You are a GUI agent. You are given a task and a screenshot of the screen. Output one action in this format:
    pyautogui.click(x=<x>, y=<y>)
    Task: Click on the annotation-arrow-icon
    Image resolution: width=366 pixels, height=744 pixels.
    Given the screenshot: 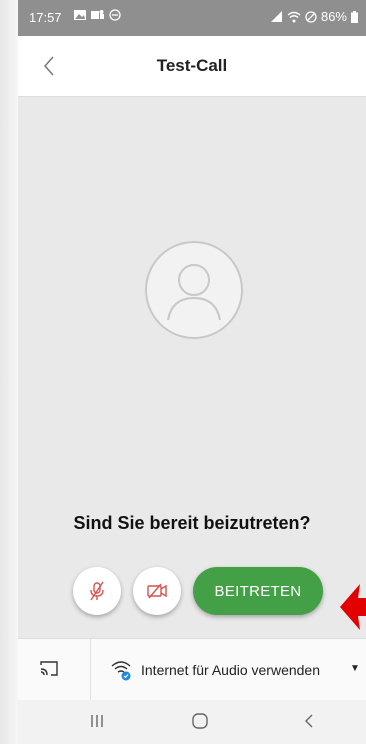 What is the action you would take?
    pyautogui.click(x=353, y=607)
    